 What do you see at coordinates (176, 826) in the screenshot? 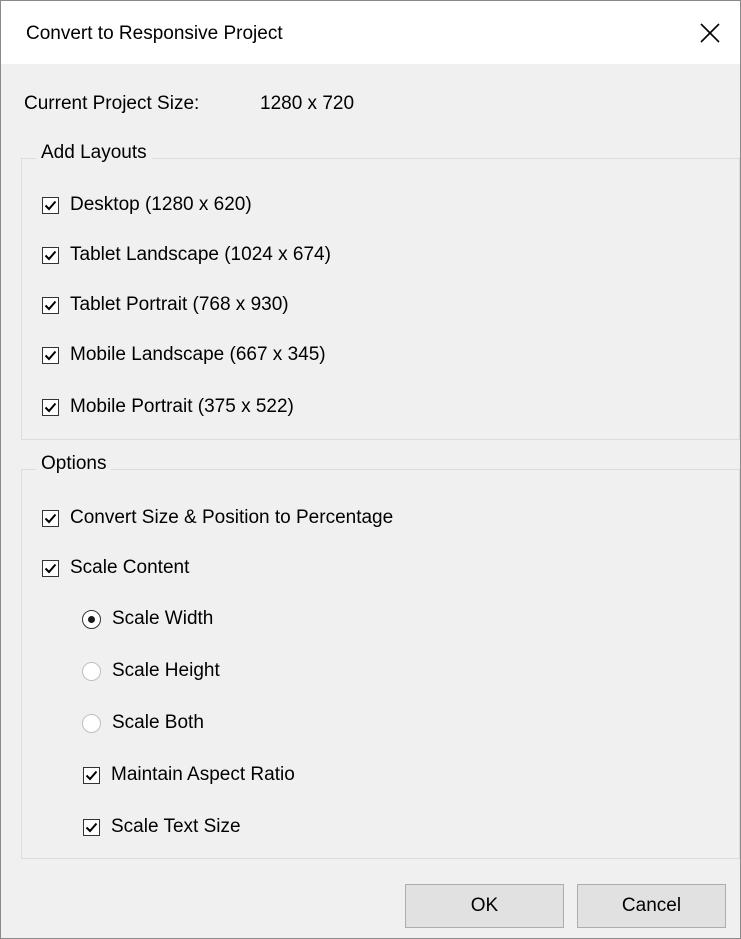
I see `scale-text-label: Scale Text Size` at bounding box center [176, 826].